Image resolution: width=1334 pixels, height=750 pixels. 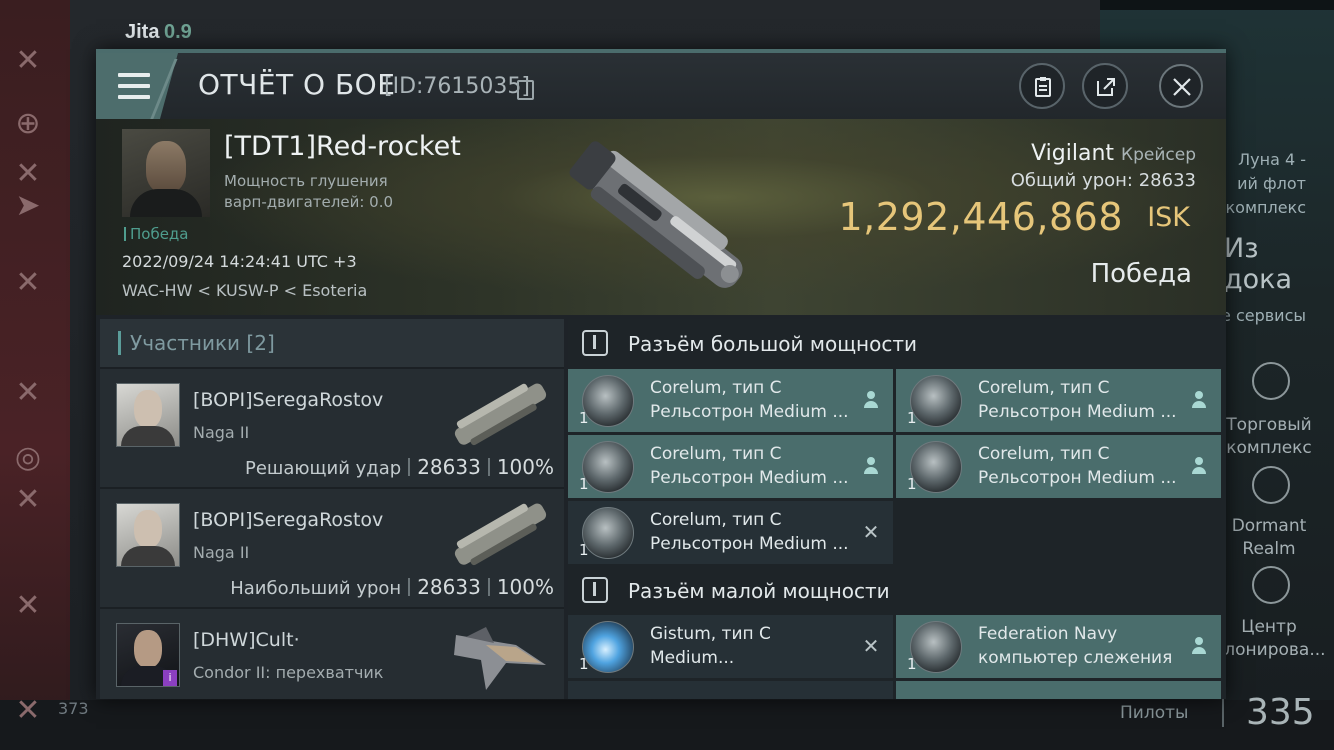 I want to click on dropped-person-icon, so click(x=1199, y=646).